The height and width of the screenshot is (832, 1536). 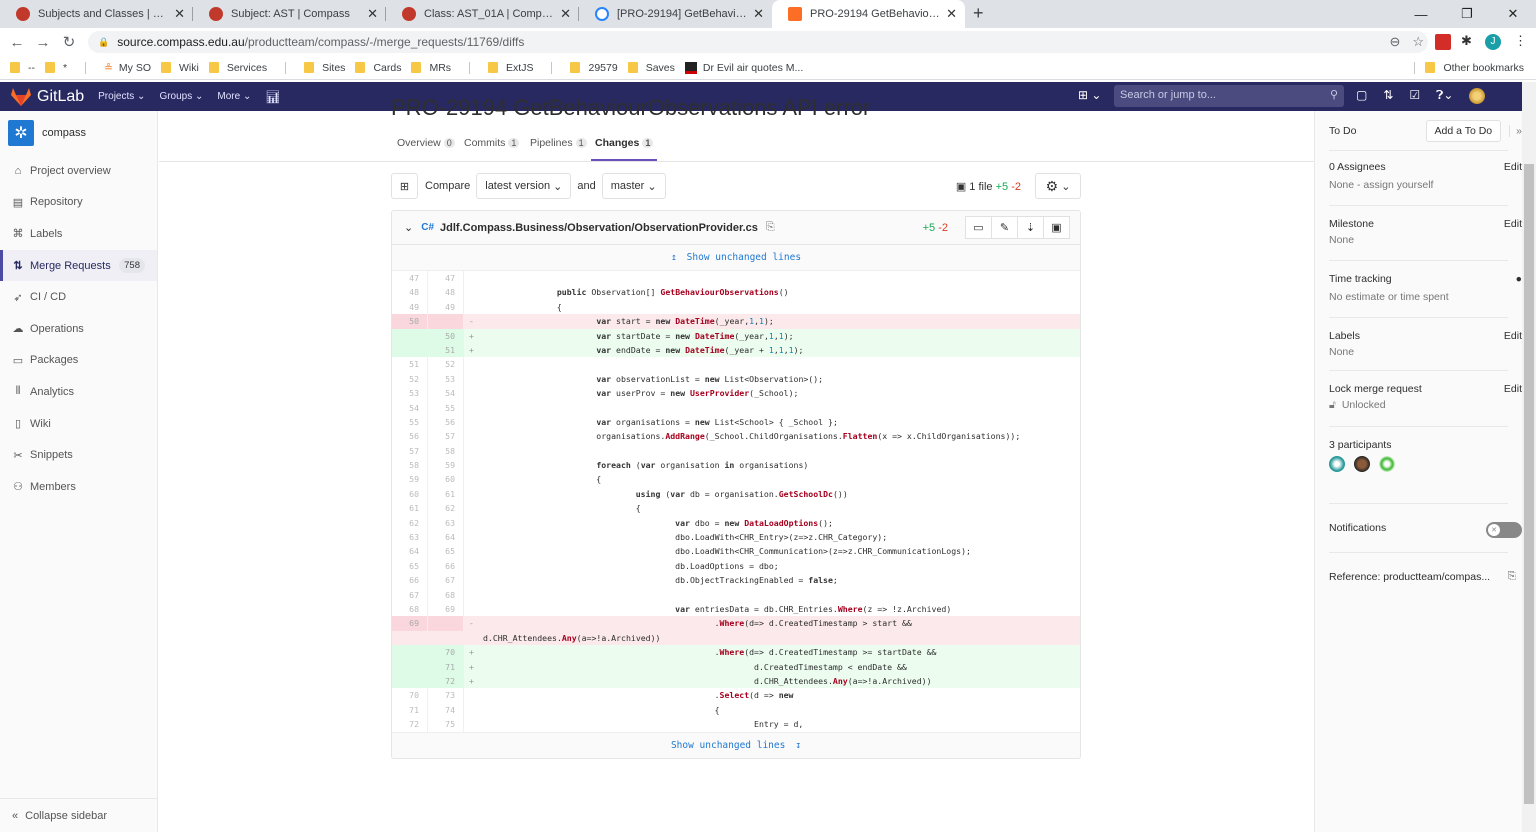 I want to click on tab-overview: Overview 0, so click(x=426, y=143).